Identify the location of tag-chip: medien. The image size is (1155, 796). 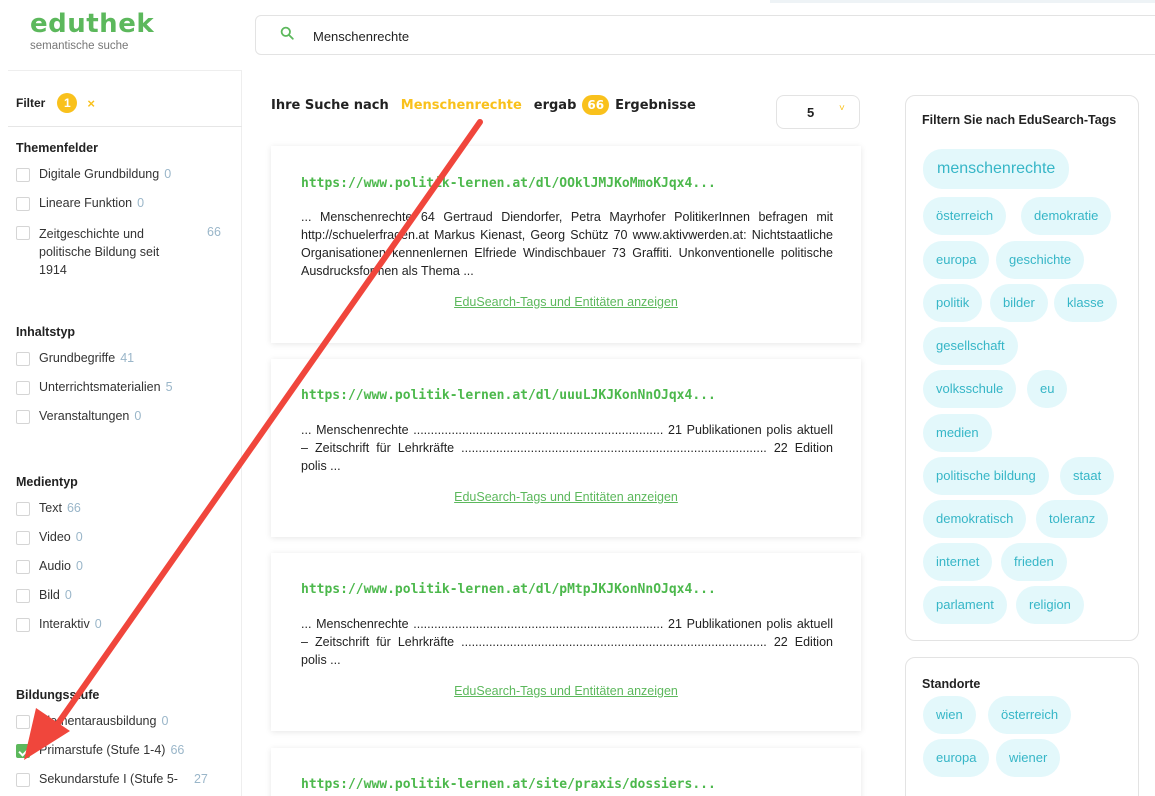
(957, 433).